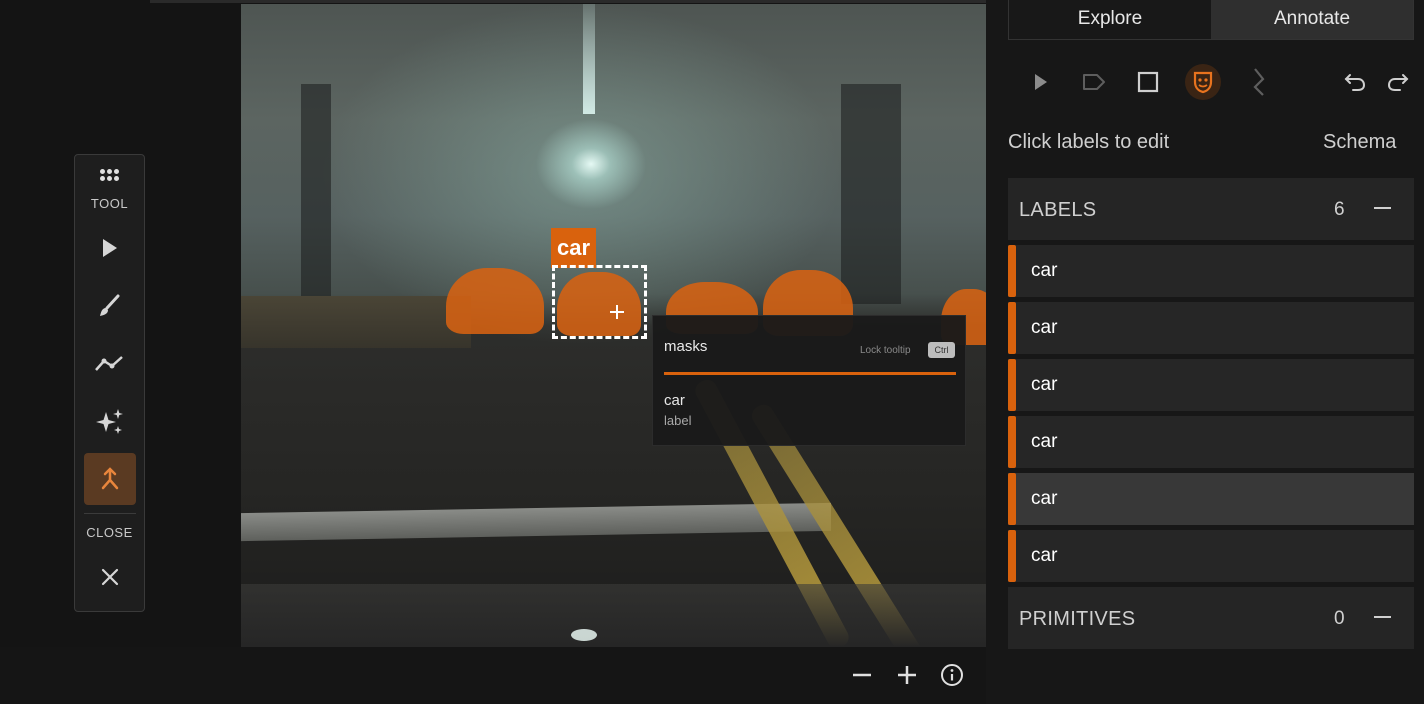 Image resolution: width=1424 pixels, height=704 pixels. Describe the element at coordinates (674, 400) in the screenshot. I see `tooltip-value: car` at that location.